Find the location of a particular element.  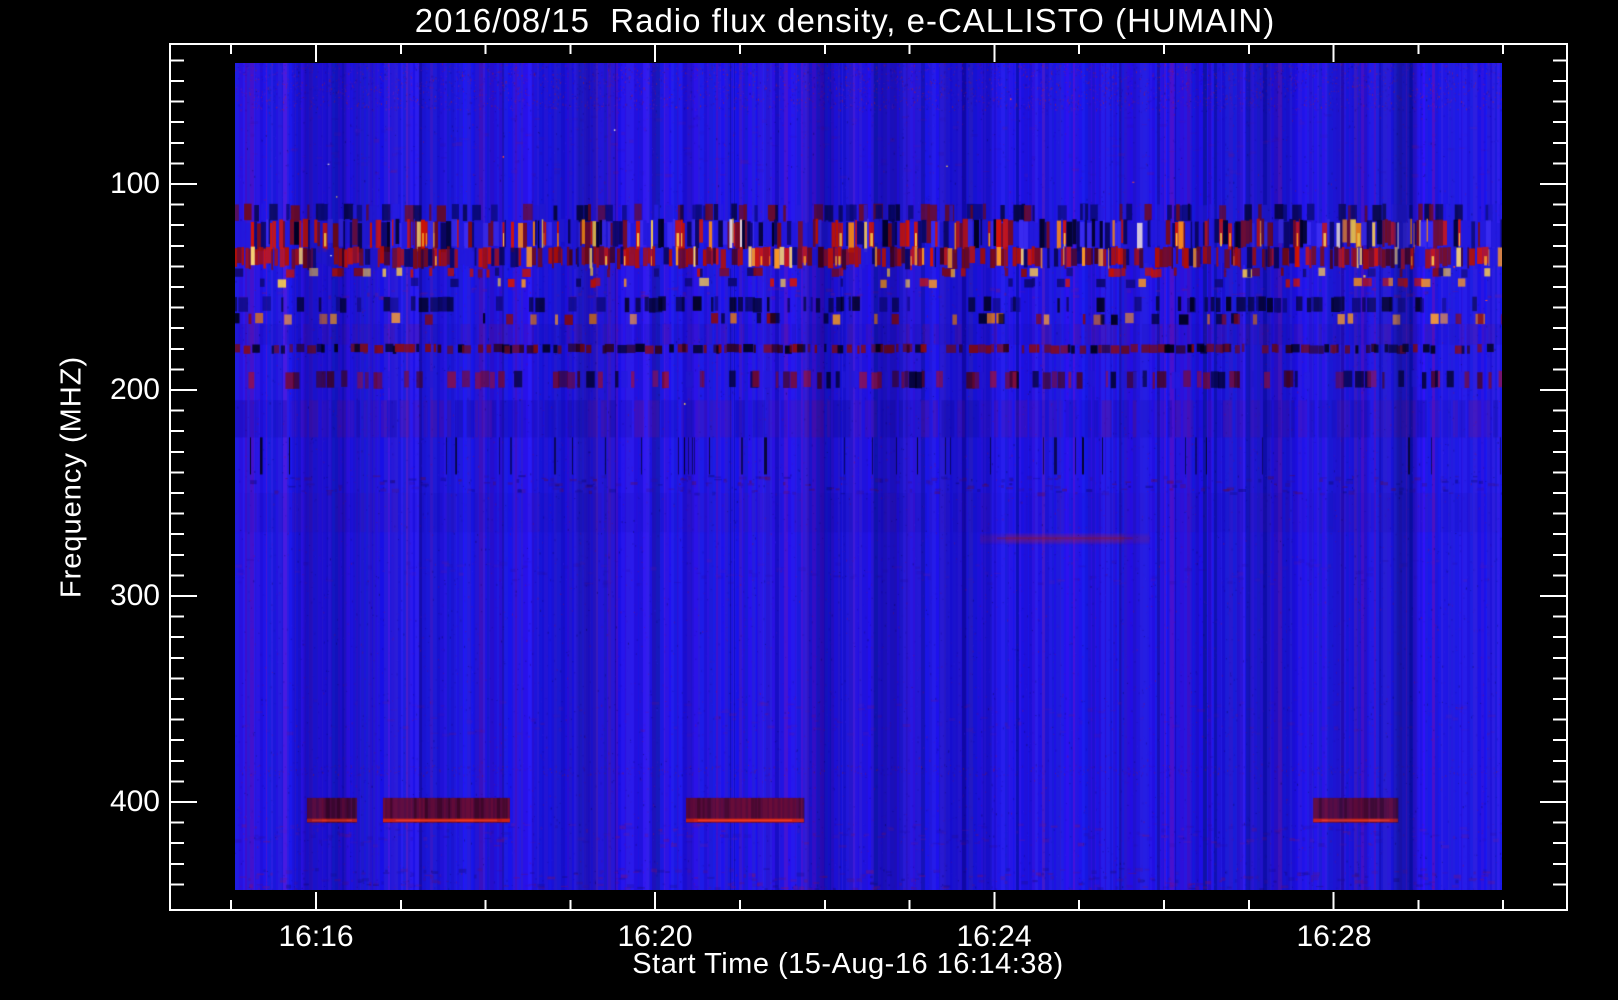

x-tick-label-1624: 16:24 is located at coordinates (994, 936).